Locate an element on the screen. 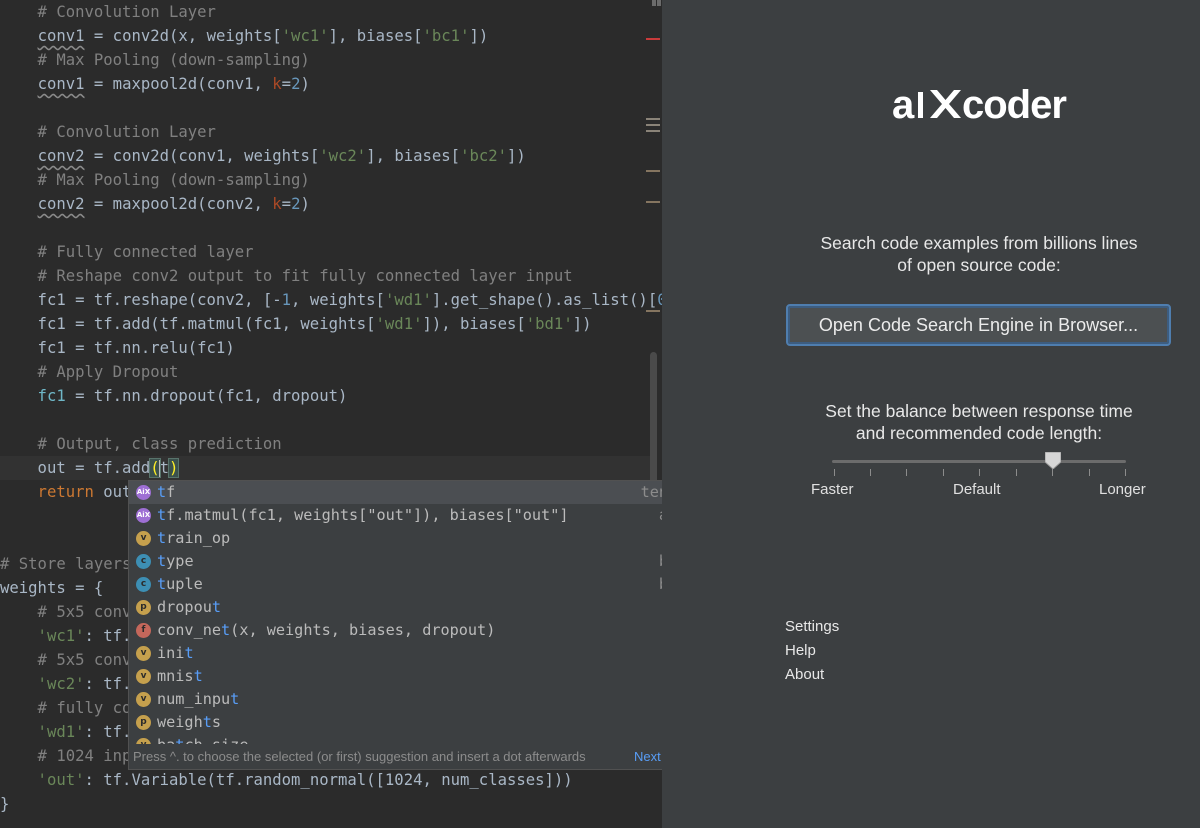 This screenshot has width=1200, height=828. code-token: # Apply Dropout is located at coordinates (89, 372).